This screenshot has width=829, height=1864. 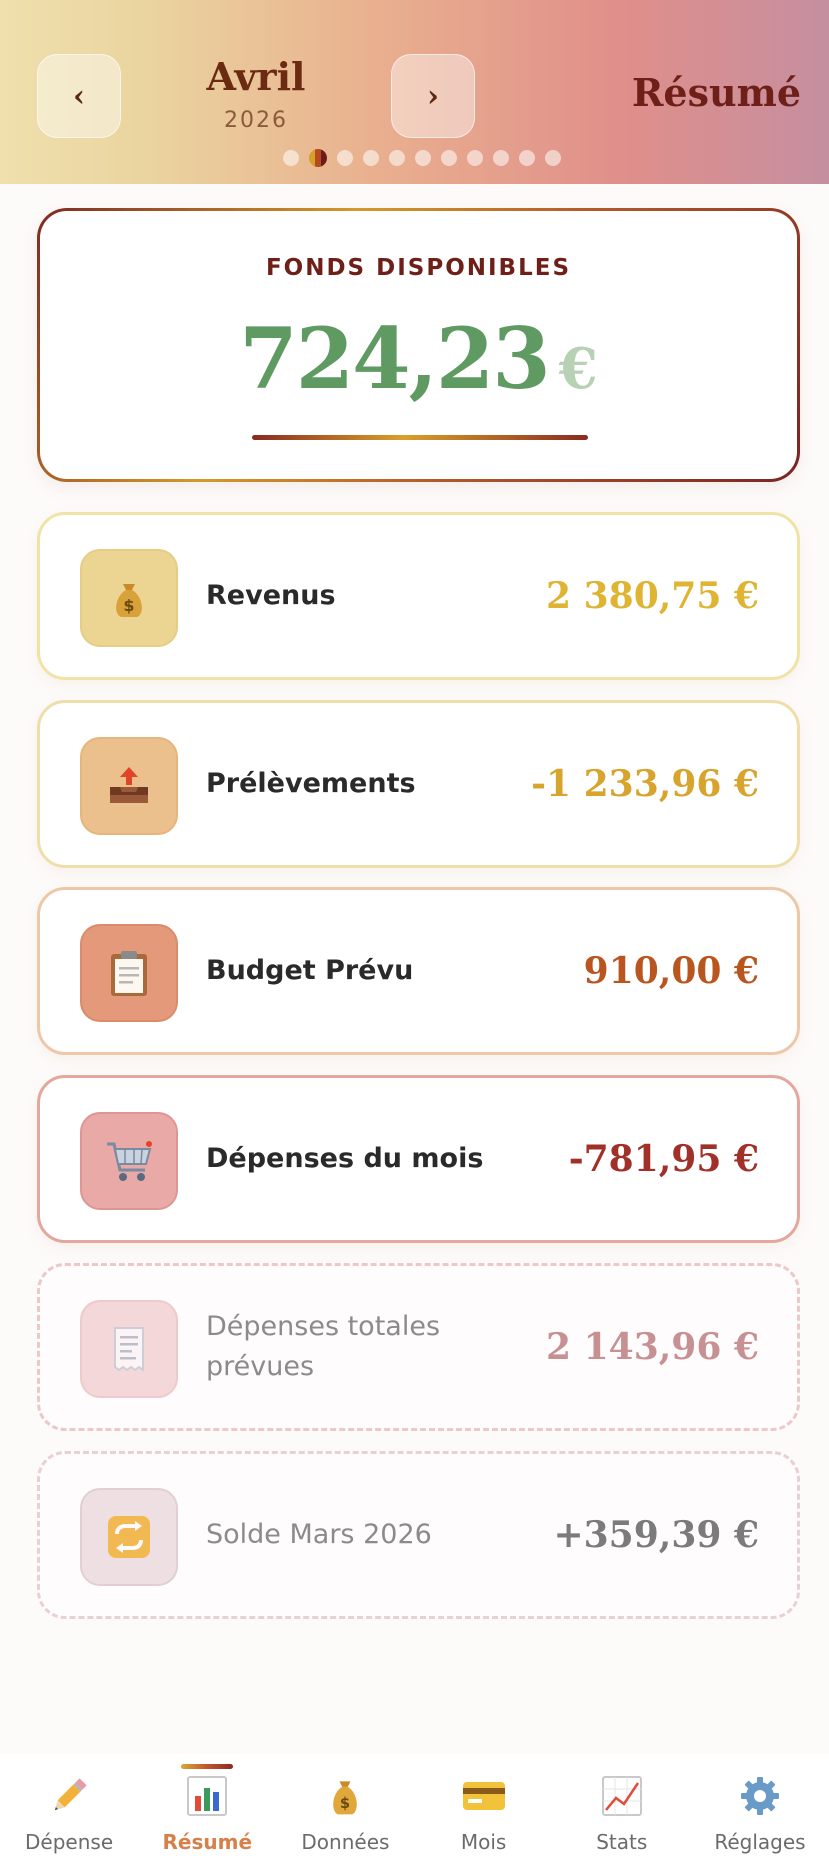 What do you see at coordinates (433, 96) in the screenshot?
I see `next-month-button: ›` at bounding box center [433, 96].